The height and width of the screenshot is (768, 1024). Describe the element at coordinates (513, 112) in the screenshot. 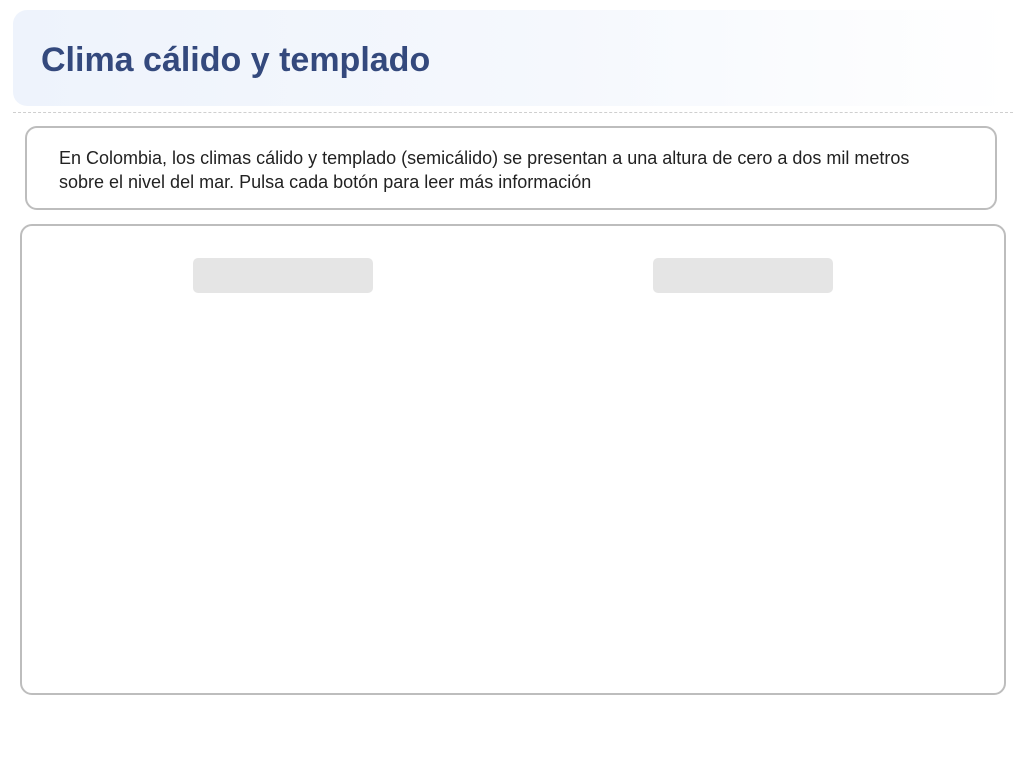

I see `header-divider` at that location.